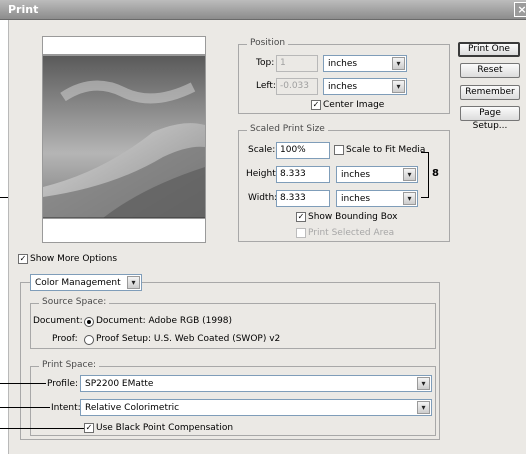 The height and width of the screenshot is (454, 526). What do you see at coordinates (303, 174) in the screenshot?
I see `height-input: 8.333` at bounding box center [303, 174].